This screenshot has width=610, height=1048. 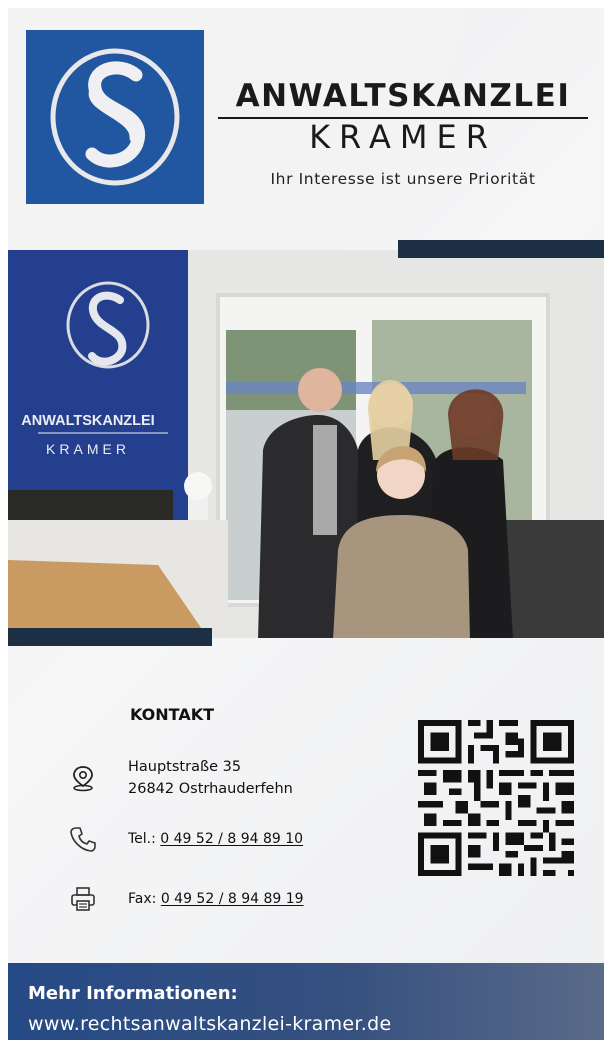 I want to click on paragraph-logo-icon, so click(x=115, y=117).